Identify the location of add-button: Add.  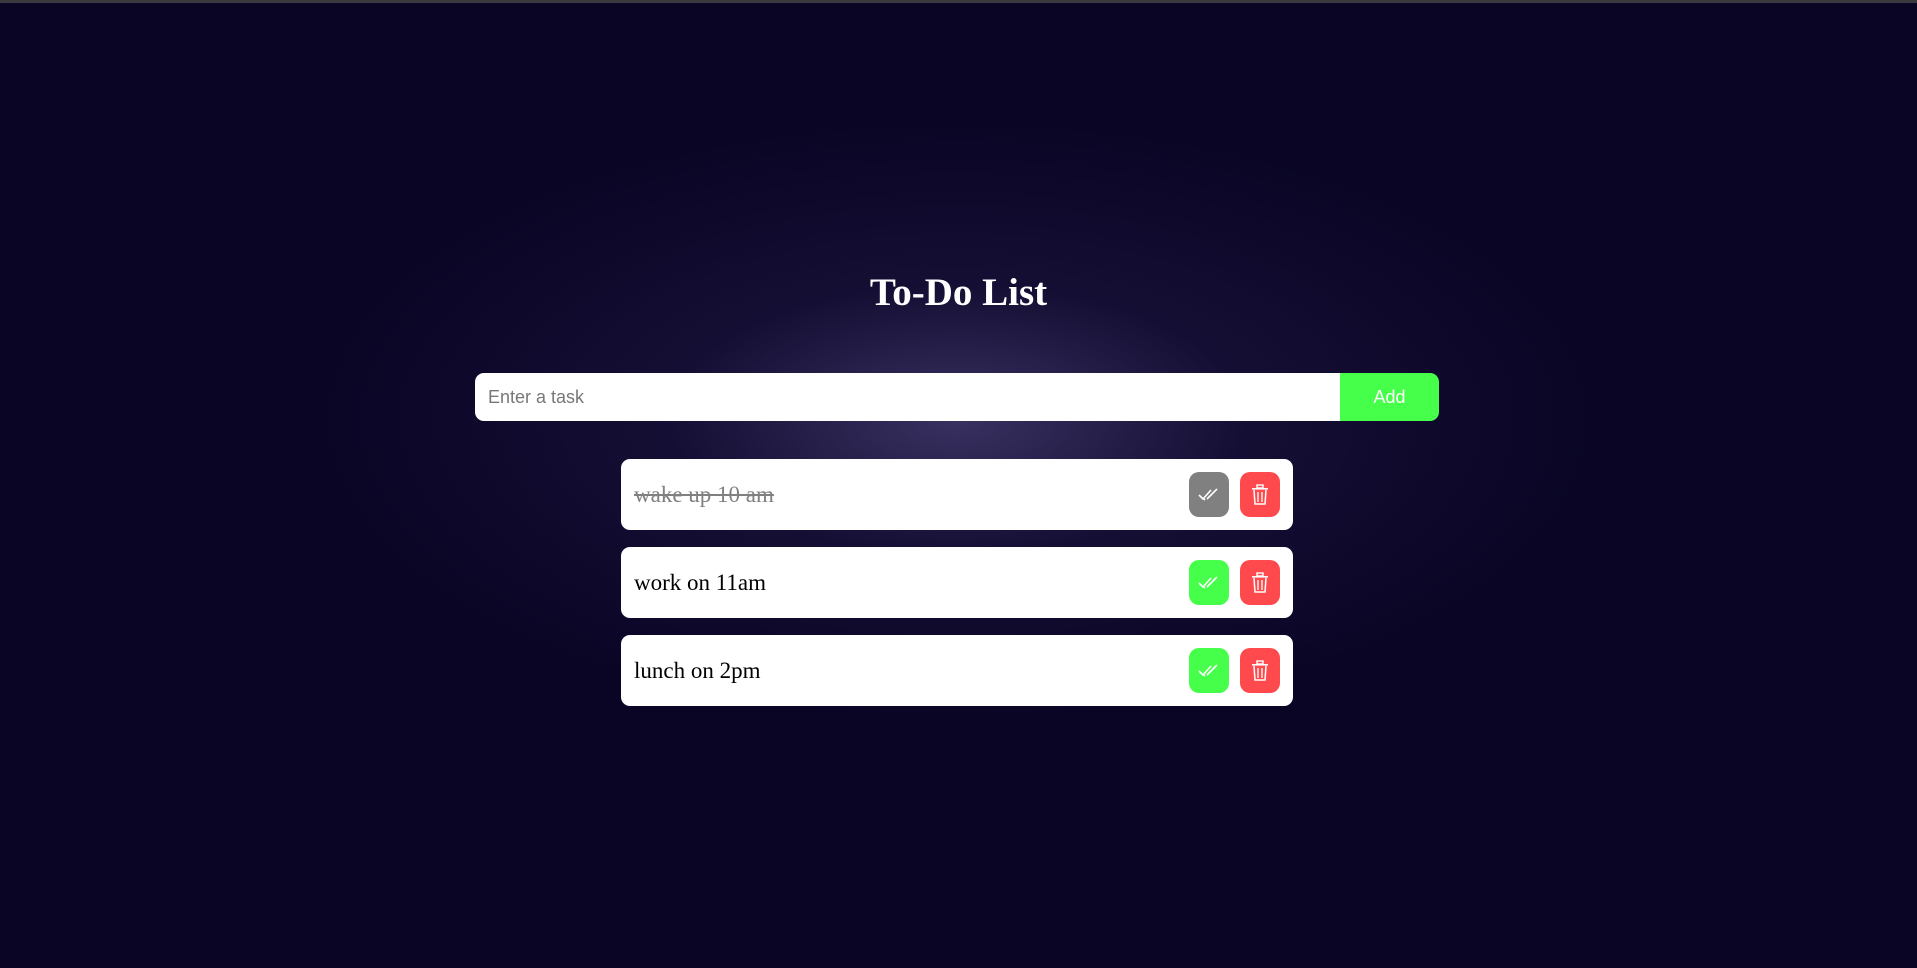
(1389, 397).